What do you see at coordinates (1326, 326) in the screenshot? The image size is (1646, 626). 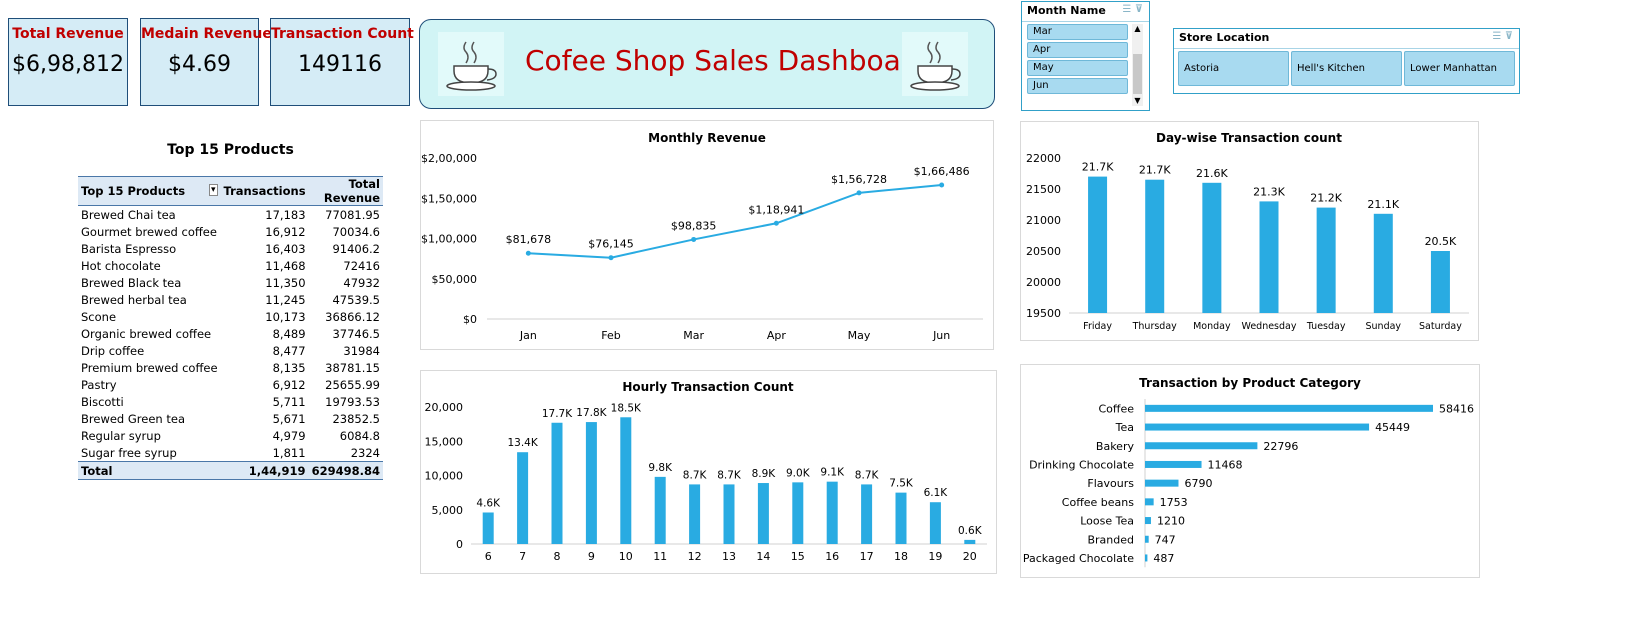 I see `x-tick-label: Tuesday` at bounding box center [1326, 326].